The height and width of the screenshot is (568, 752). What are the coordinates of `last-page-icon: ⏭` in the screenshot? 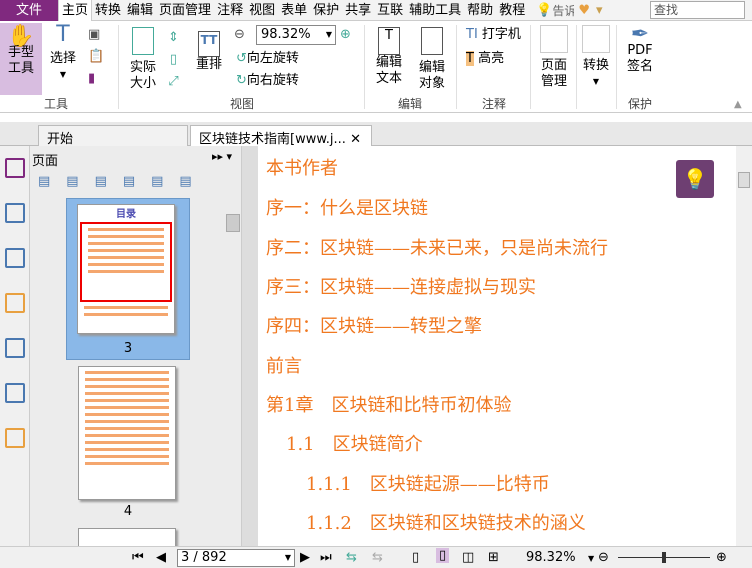 It's located at (326, 557).